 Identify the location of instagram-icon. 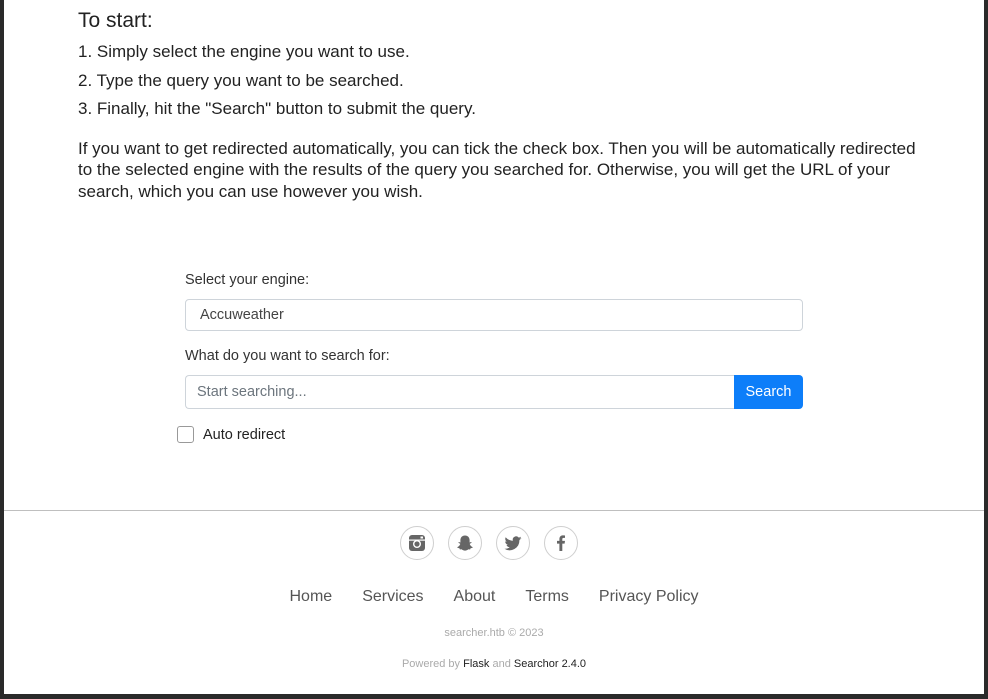
(417, 543).